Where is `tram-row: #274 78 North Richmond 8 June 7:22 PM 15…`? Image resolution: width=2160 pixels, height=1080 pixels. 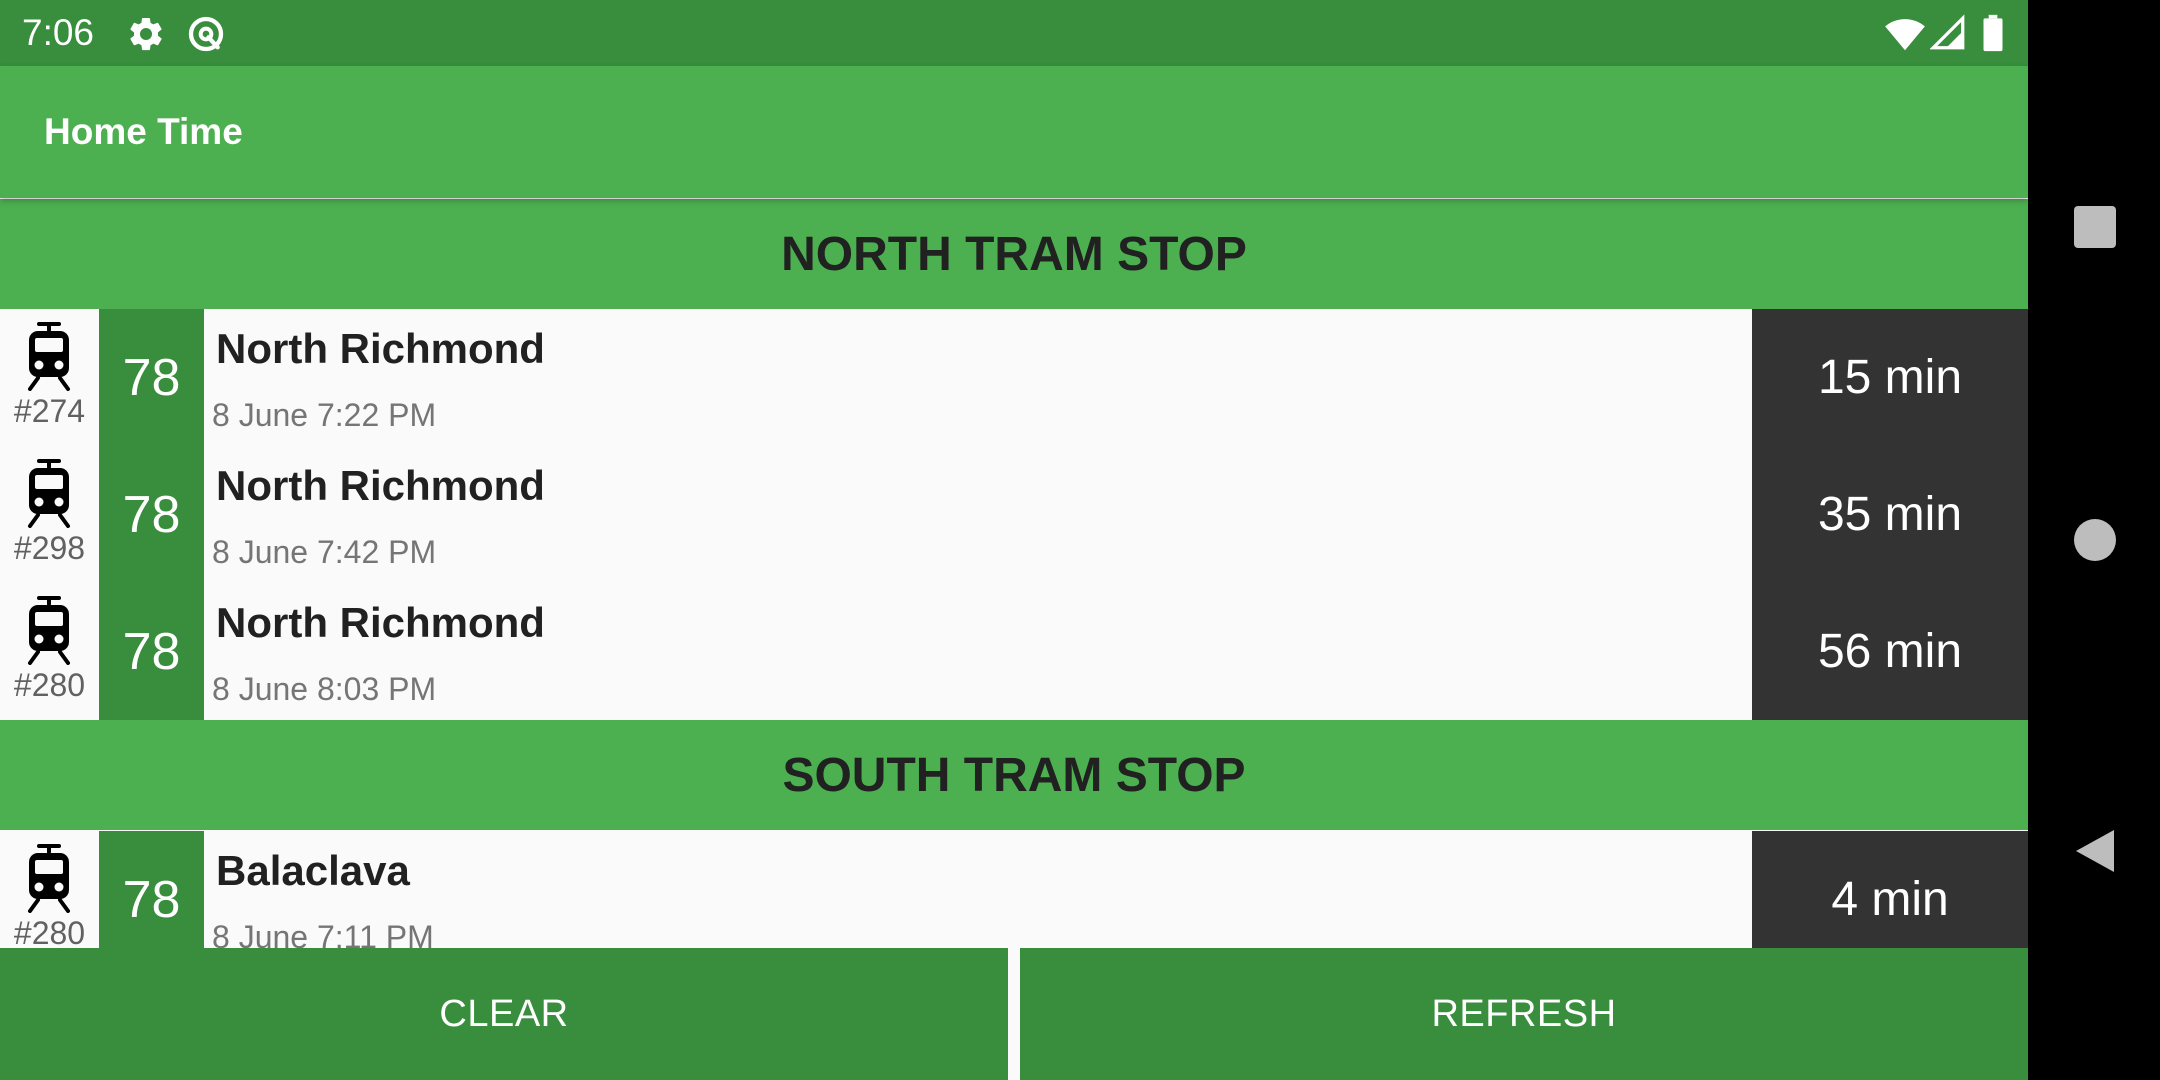 tram-row: #274 78 North Richmond 8 June 7:22 PM 15… is located at coordinates (1014, 377).